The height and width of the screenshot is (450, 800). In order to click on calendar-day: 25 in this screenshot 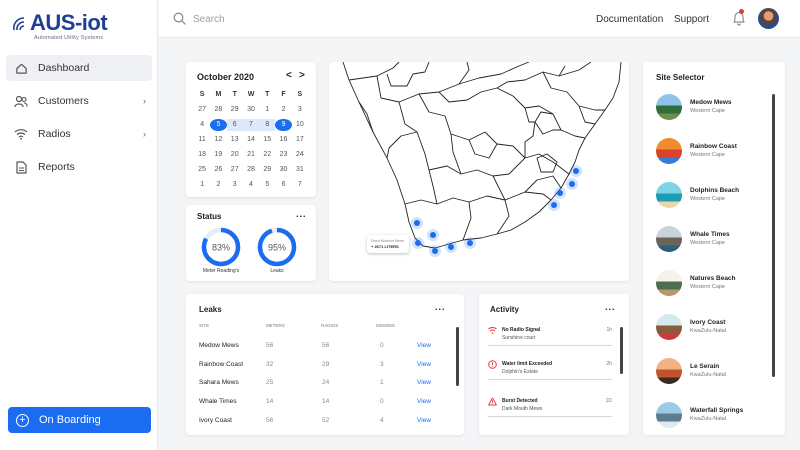, I will do `click(202, 170)`.